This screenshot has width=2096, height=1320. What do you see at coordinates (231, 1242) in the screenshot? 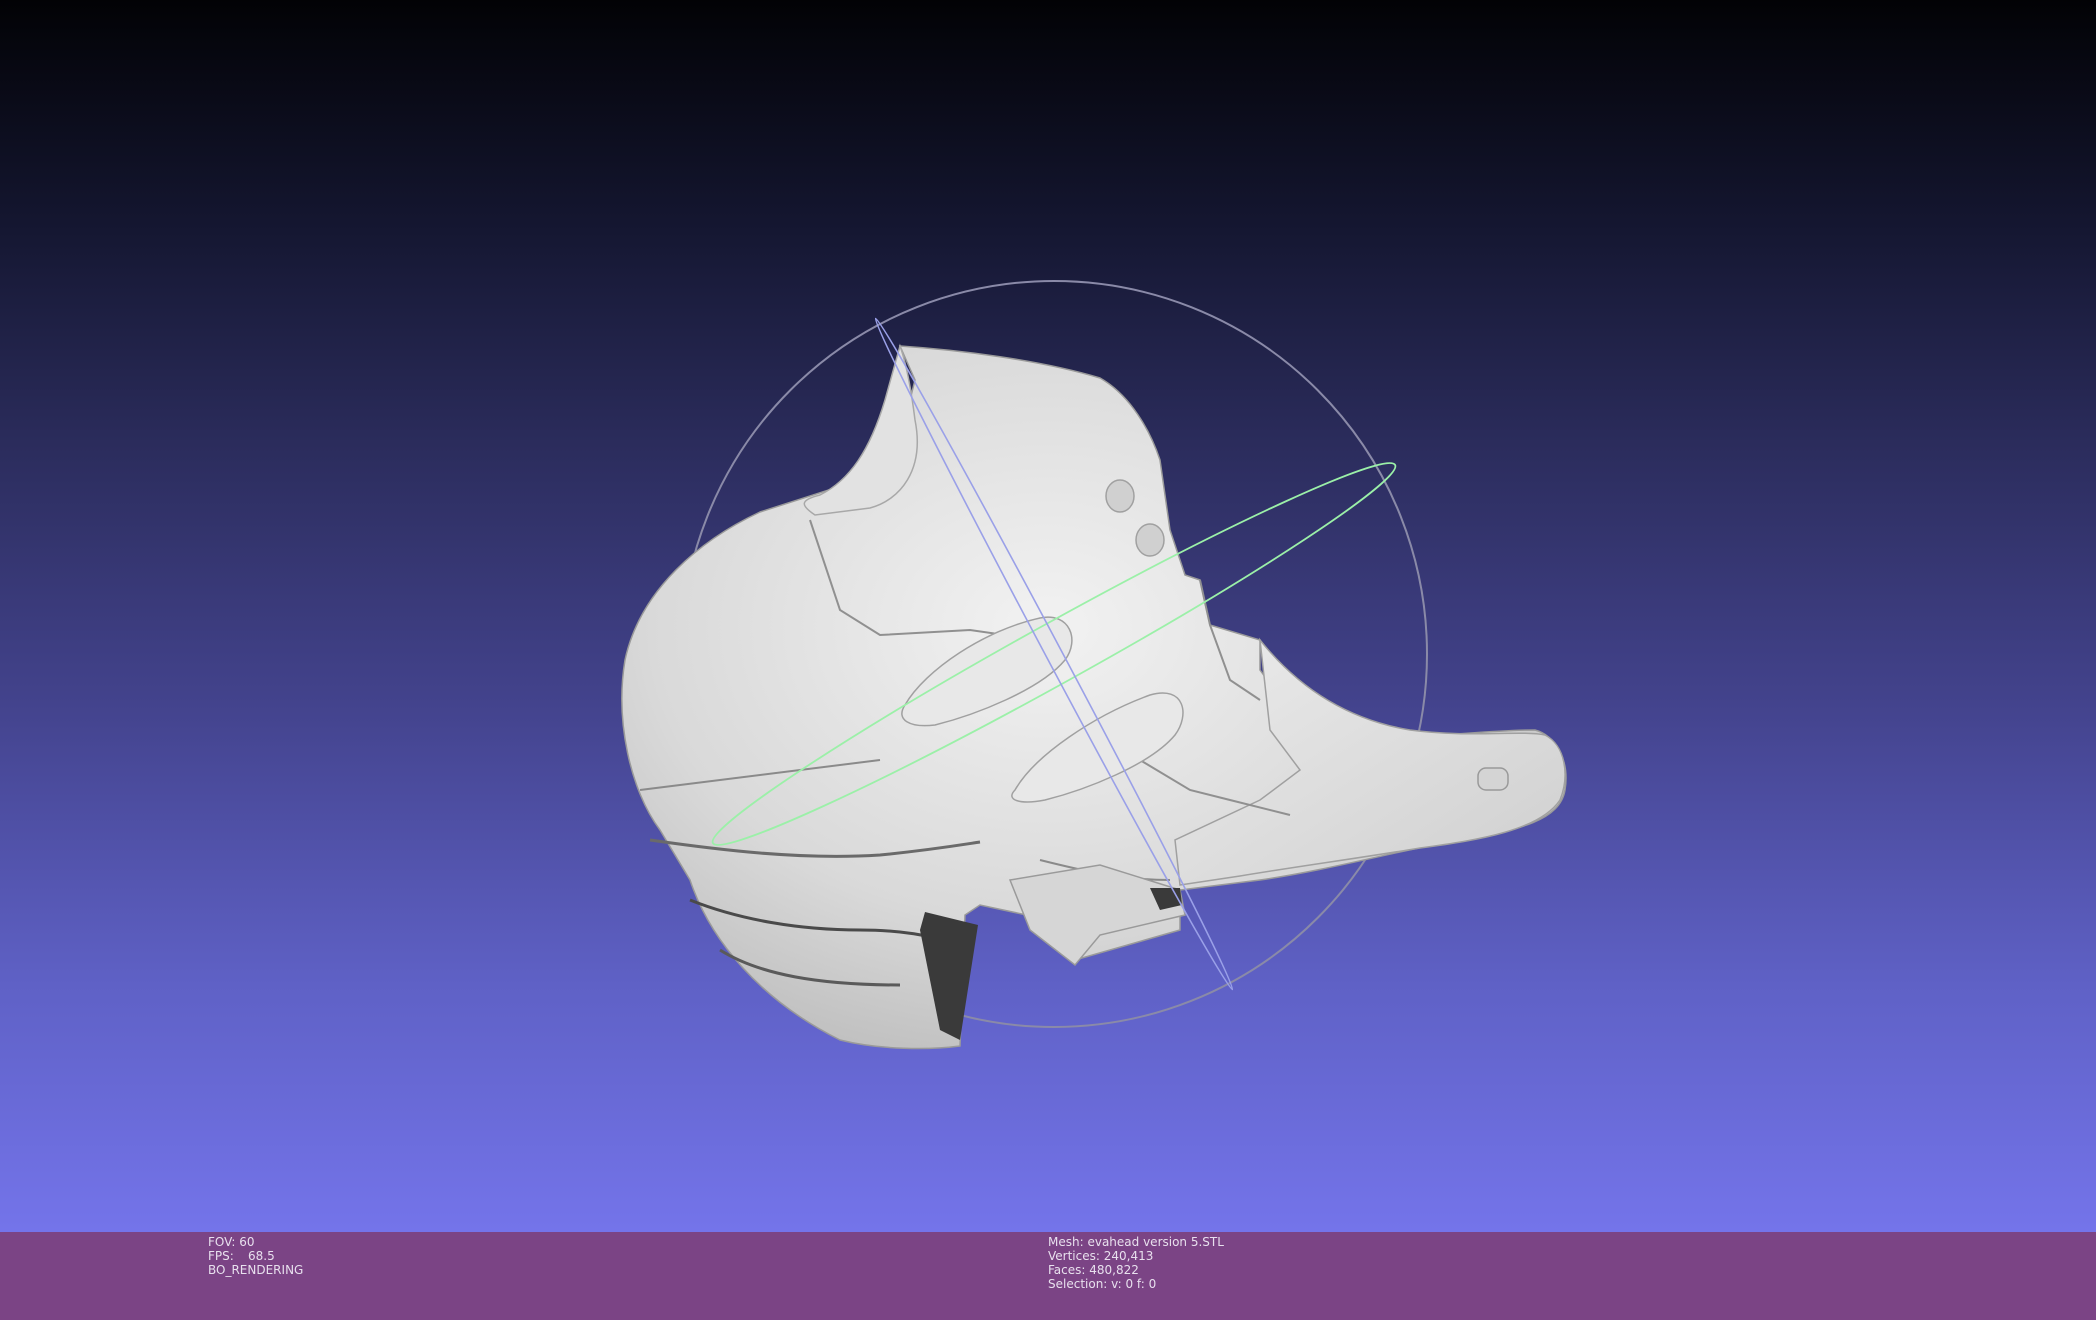
I see `fov-readout: FOV: 60` at bounding box center [231, 1242].